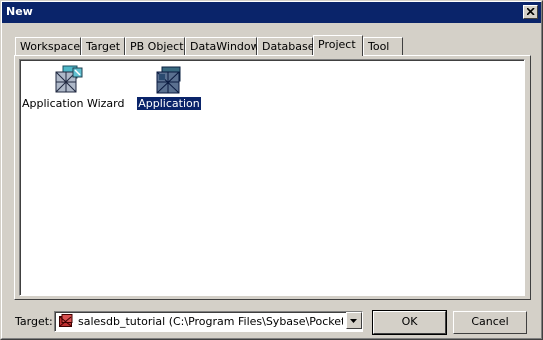 The width and height of the screenshot is (543, 340). I want to click on tab-database: Database, so click(286, 46).